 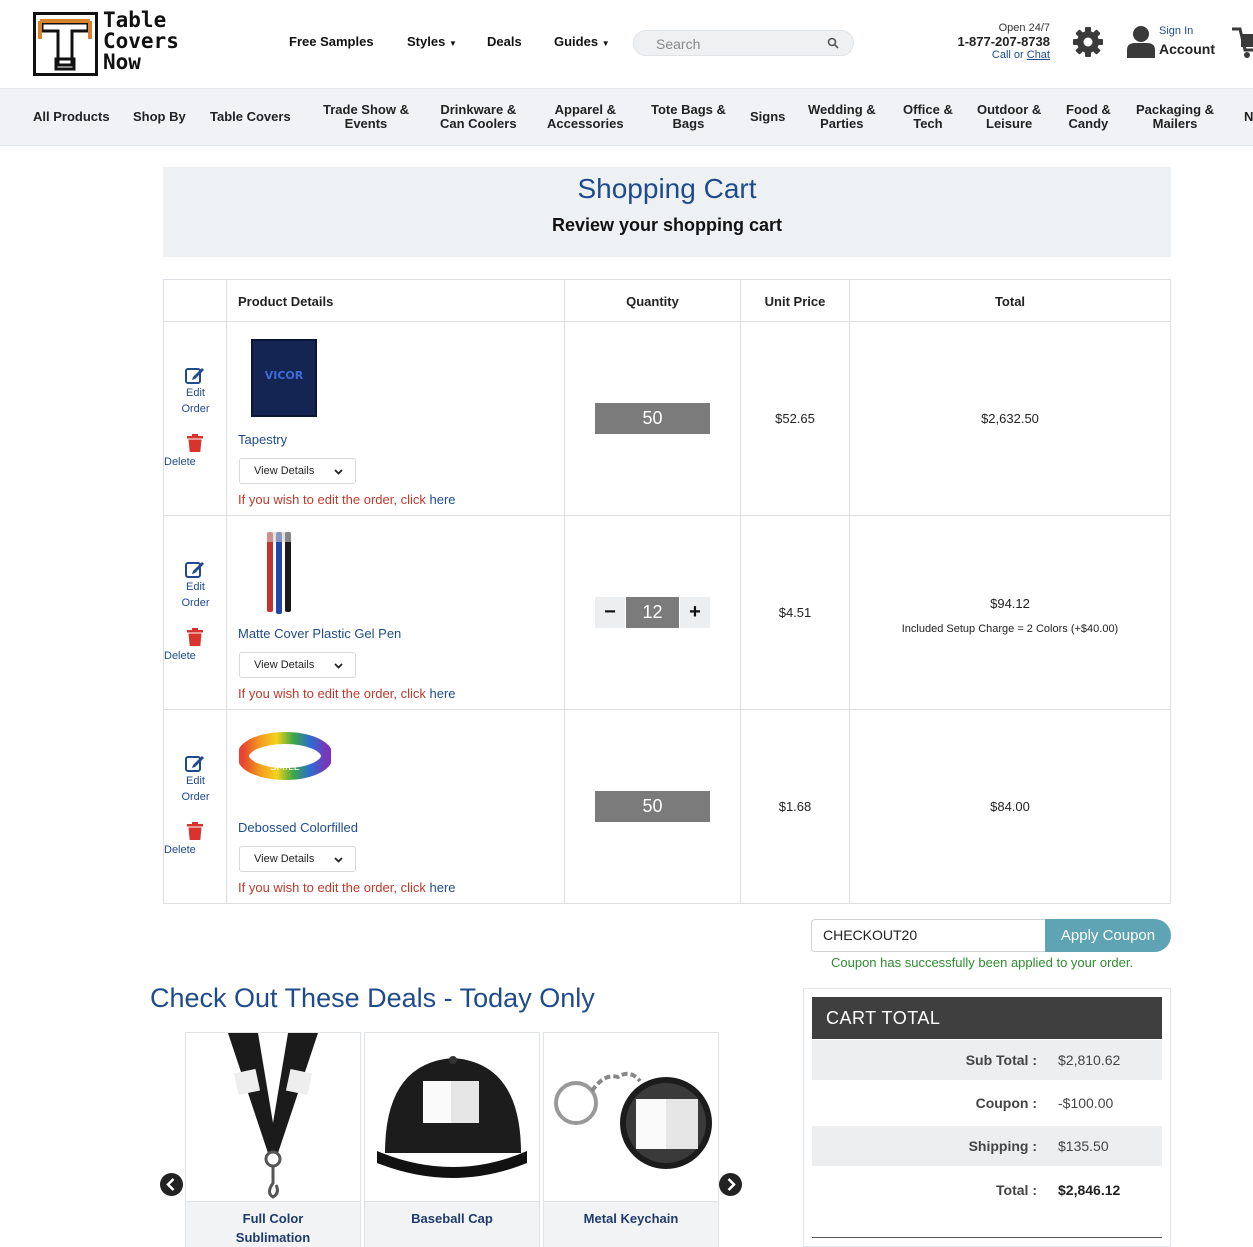 What do you see at coordinates (1089, 1060) in the screenshot?
I see `subtotal-value: $2,810.62` at bounding box center [1089, 1060].